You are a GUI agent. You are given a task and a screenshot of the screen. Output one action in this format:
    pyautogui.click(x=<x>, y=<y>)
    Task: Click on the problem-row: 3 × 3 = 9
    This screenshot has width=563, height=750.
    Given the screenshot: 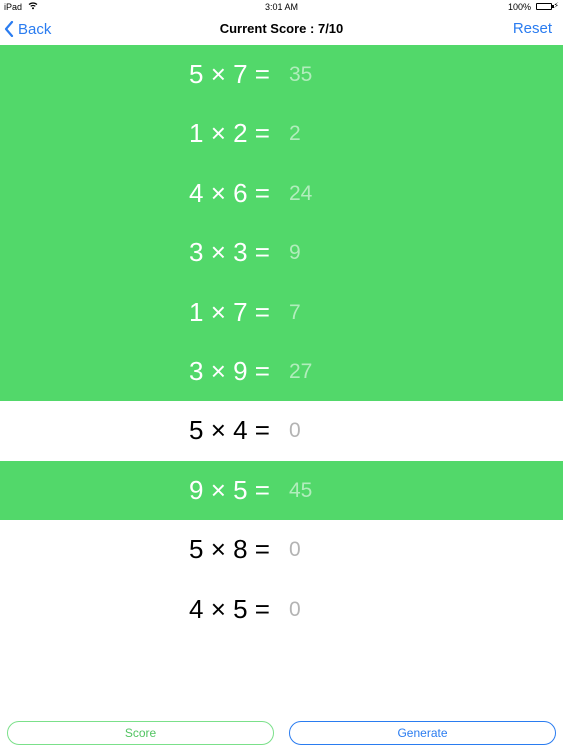 What is the action you would take?
    pyautogui.click(x=281, y=253)
    